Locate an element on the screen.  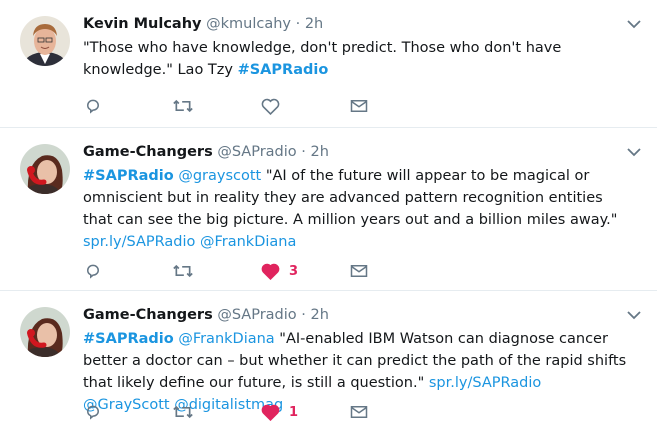
like-button: 1 is located at coordinates (279, 412).